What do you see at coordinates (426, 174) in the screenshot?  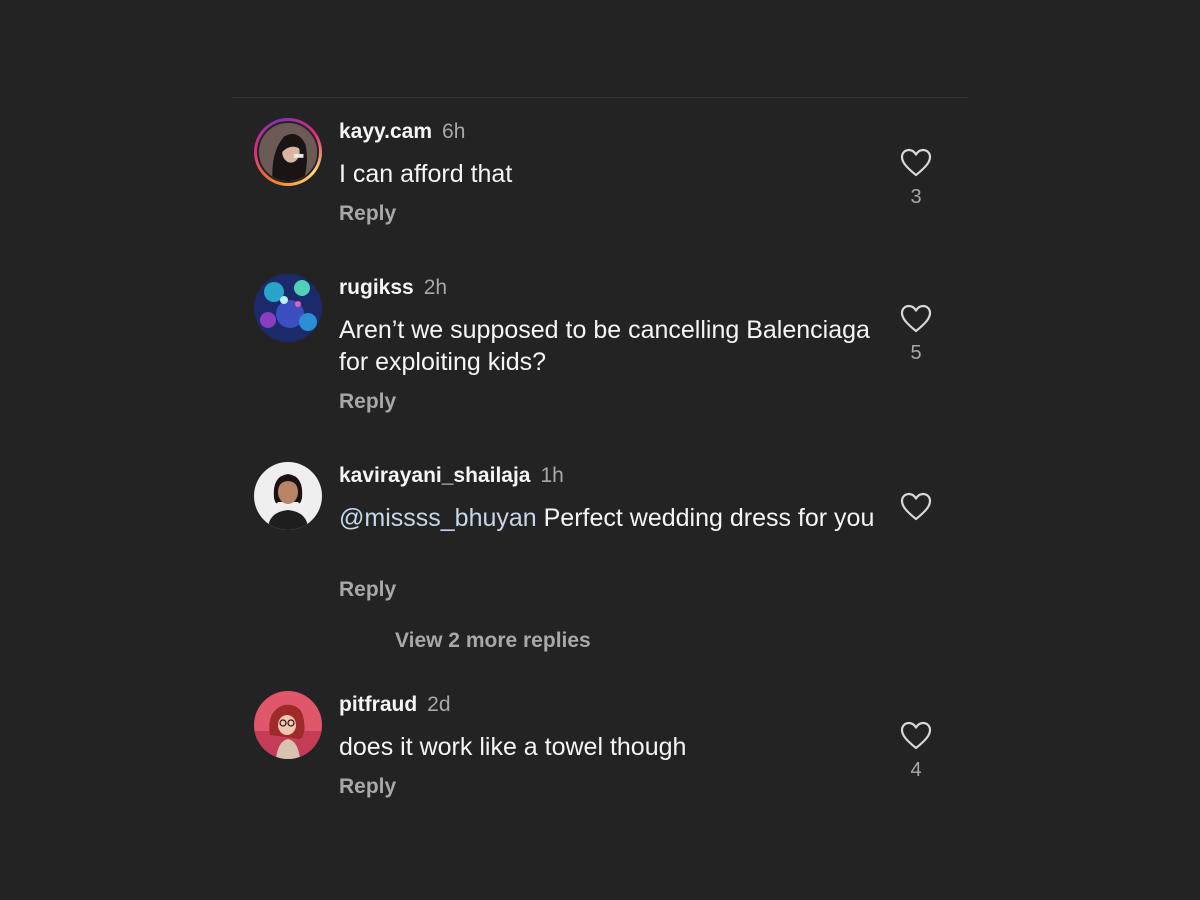 I see `comment-body: I can afford that` at bounding box center [426, 174].